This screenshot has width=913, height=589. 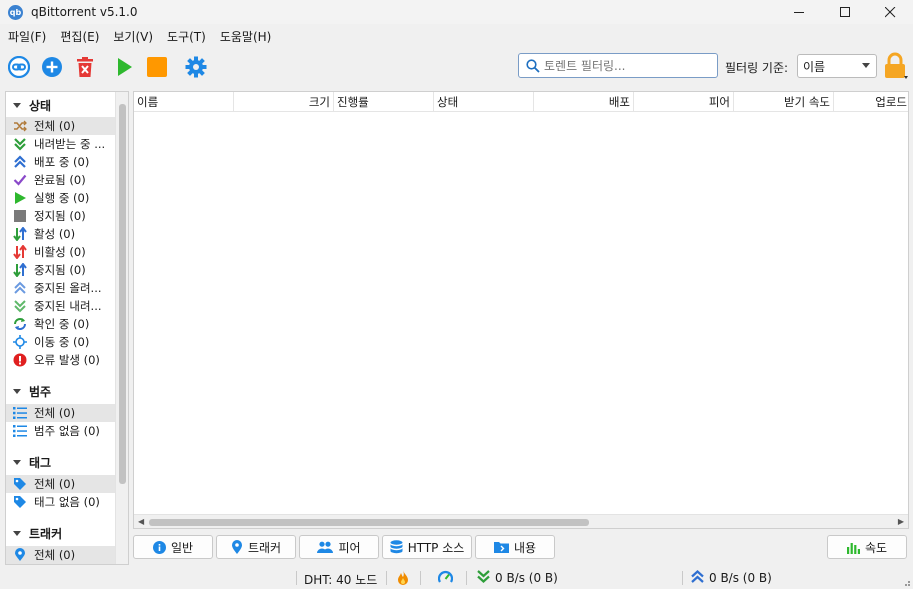 What do you see at coordinates (236, 547) in the screenshot?
I see `map-pin-icon` at bounding box center [236, 547].